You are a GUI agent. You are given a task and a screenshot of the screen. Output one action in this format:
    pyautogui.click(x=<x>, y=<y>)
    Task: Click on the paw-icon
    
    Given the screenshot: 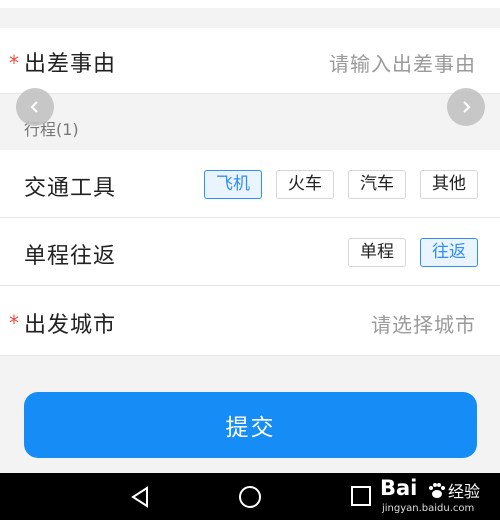 What is the action you would take?
    pyautogui.click(x=437, y=490)
    